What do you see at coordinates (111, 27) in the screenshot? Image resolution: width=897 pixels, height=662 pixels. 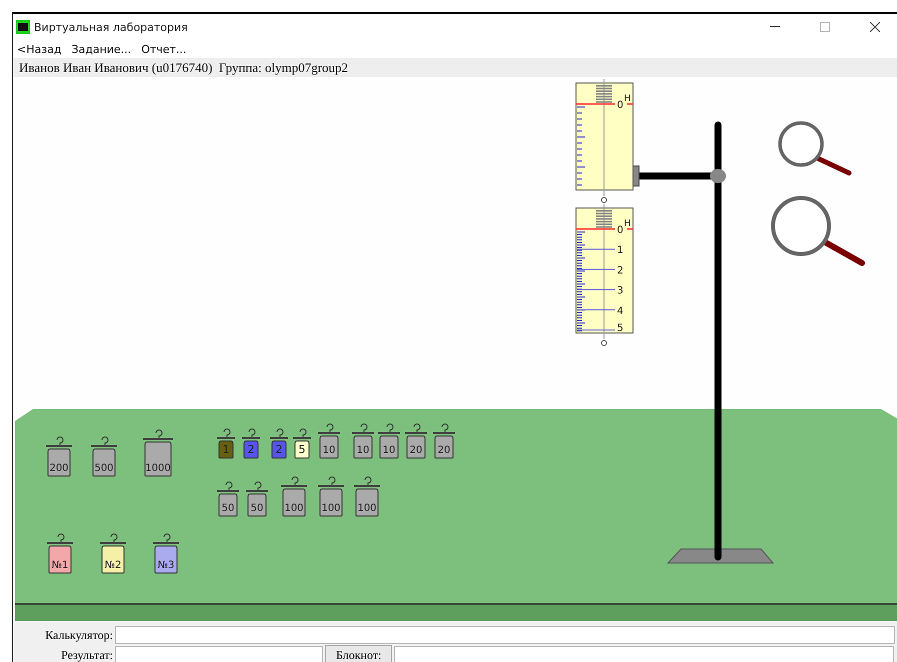 I see `window-title: Виртуальная лаборатория` at bounding box center [111, 27].